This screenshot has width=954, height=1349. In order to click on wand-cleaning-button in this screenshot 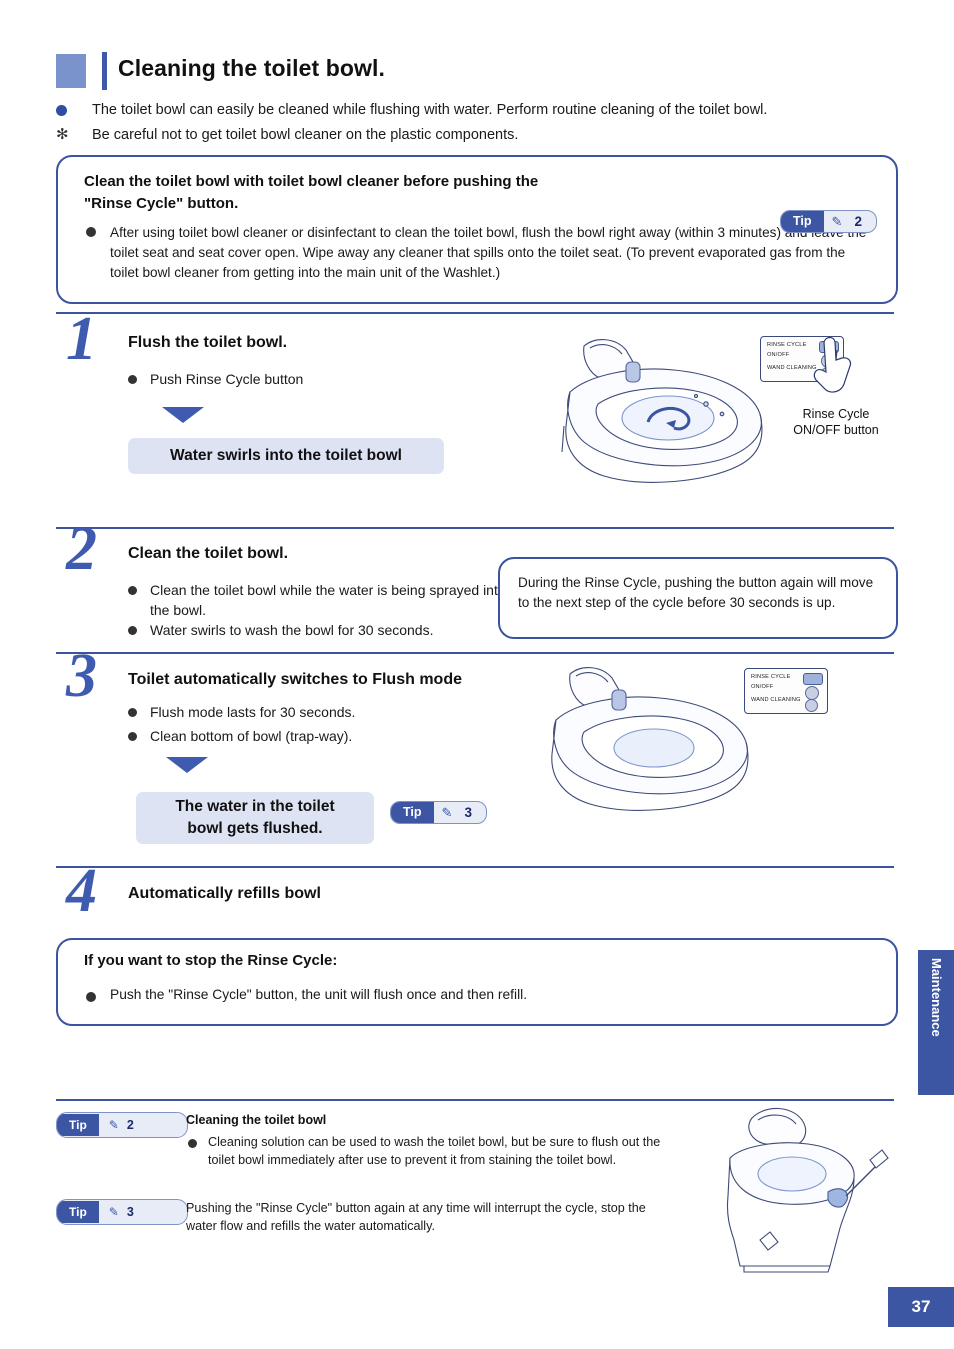, I will do `click(811, 705)`.